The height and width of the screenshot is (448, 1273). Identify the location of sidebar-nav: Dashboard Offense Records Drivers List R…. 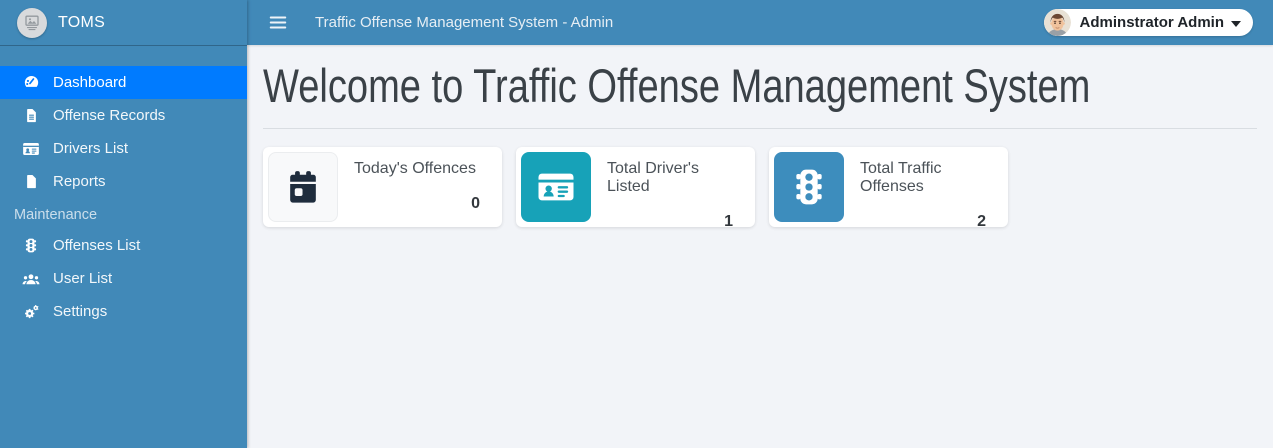
(123, 187).